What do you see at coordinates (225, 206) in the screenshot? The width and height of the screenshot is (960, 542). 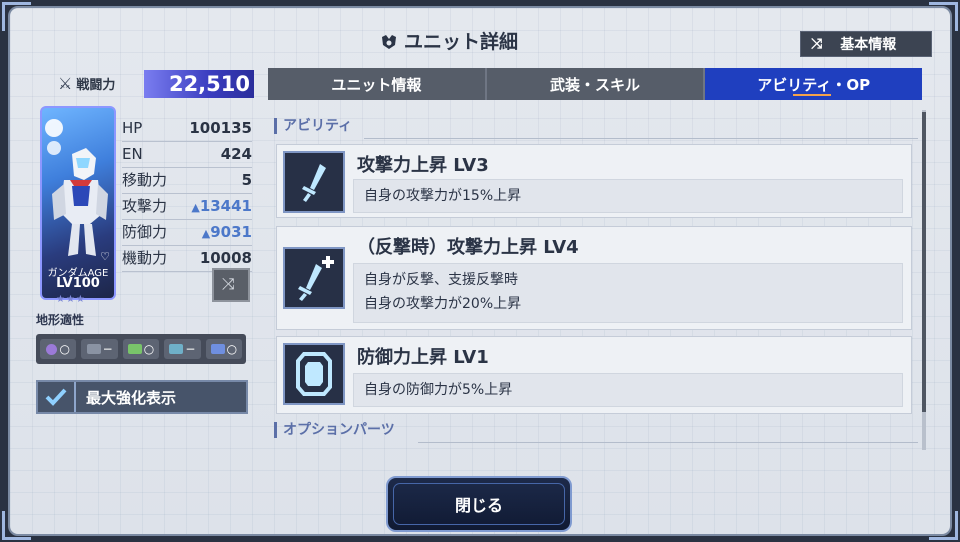 I see `stat-value: 13441` at bounding box center [225, 206].